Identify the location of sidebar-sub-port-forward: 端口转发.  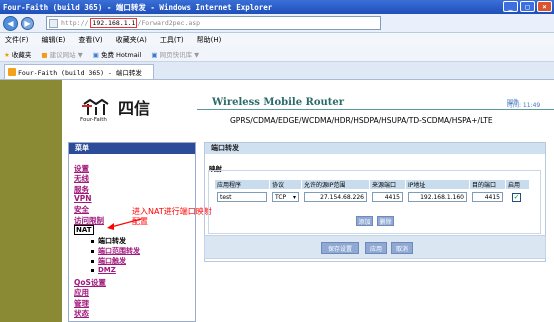
(108, 241).